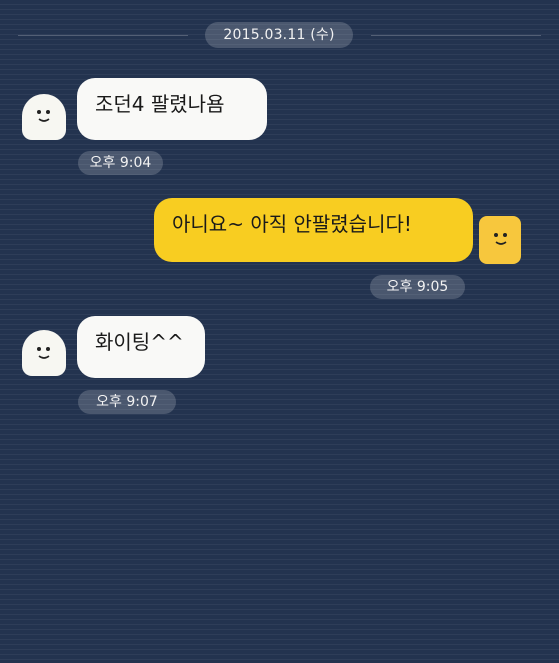  What do you see at coordinates (456, 35) in the screenshot?
I see `date-divider-line-right` at bounding box center [456, 35].